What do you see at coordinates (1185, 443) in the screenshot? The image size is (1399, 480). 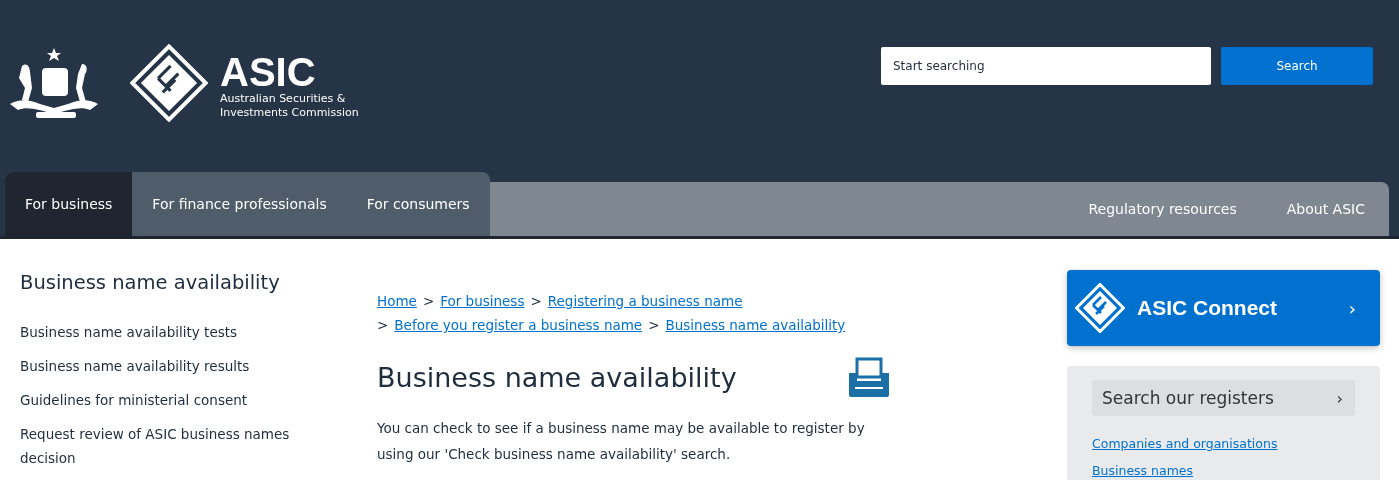 I see `register-link: Companies and organisations` at bounding box center [1185, 443].